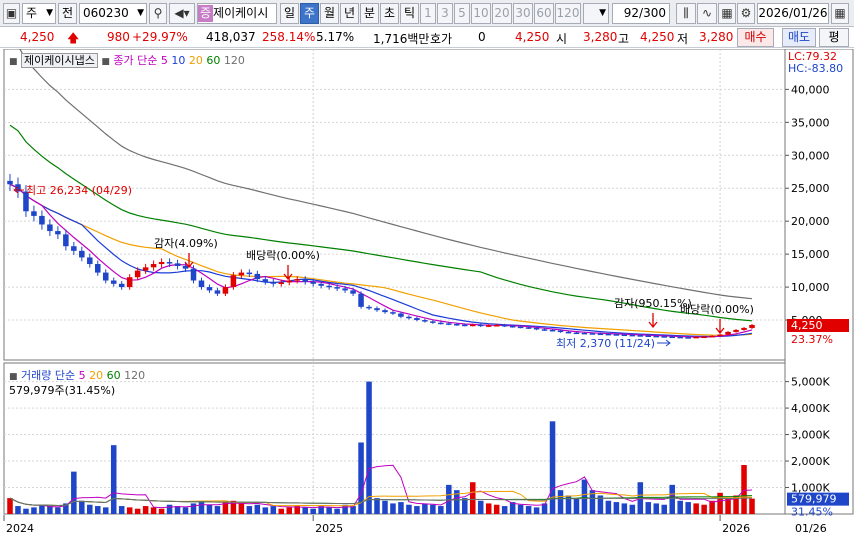  Describe the element at coordinates (840, 13) in the screenshot. I see `calendar-icon: ▦` at that location.